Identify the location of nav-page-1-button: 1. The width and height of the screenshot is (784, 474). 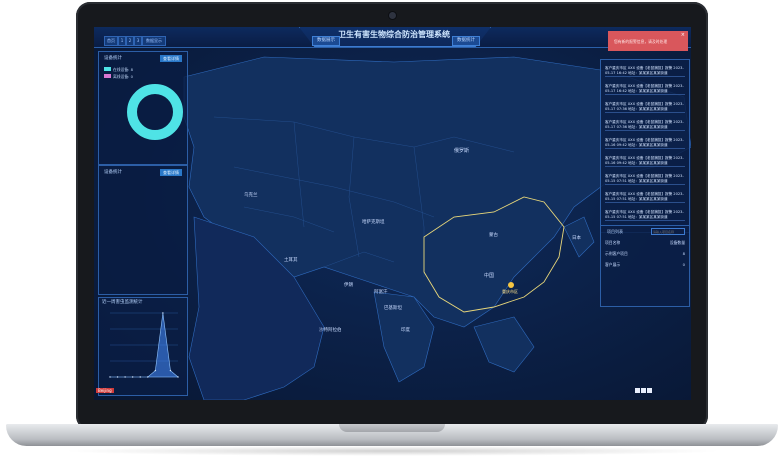
(122, 41).